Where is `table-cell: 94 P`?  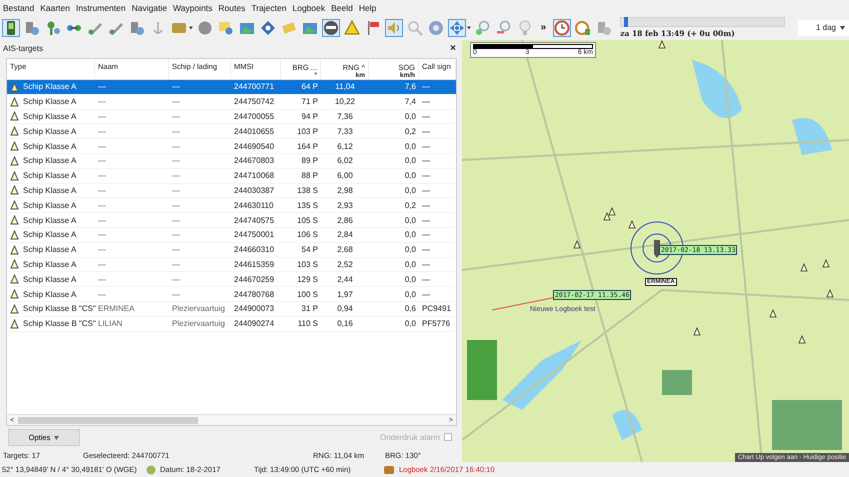
table-cell: 94 P is located at coordinates (310, 116).